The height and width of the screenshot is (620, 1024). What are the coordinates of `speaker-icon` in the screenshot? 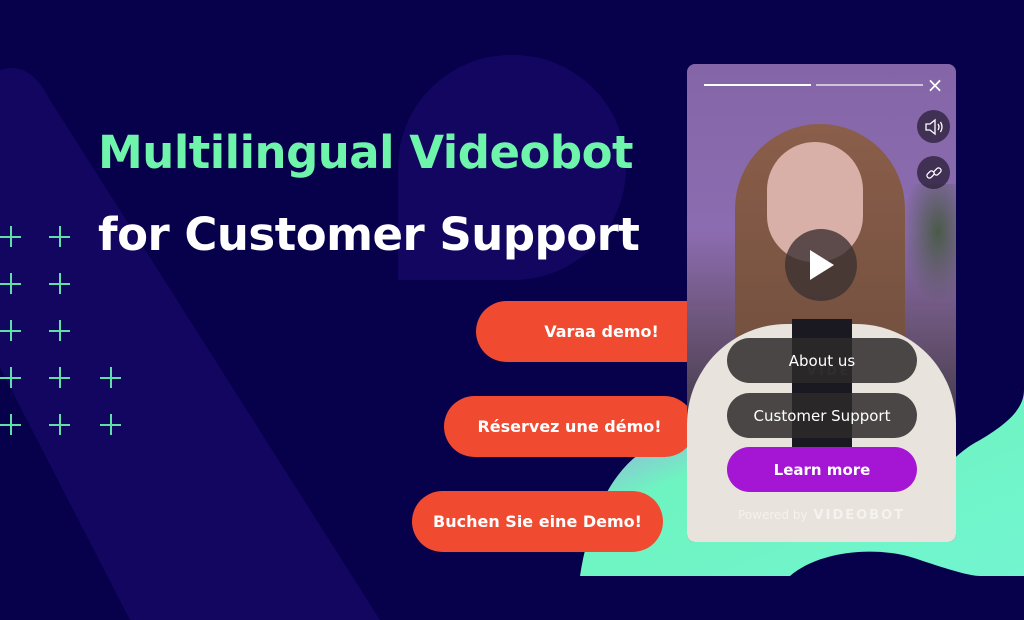 It's located at (933, 126).